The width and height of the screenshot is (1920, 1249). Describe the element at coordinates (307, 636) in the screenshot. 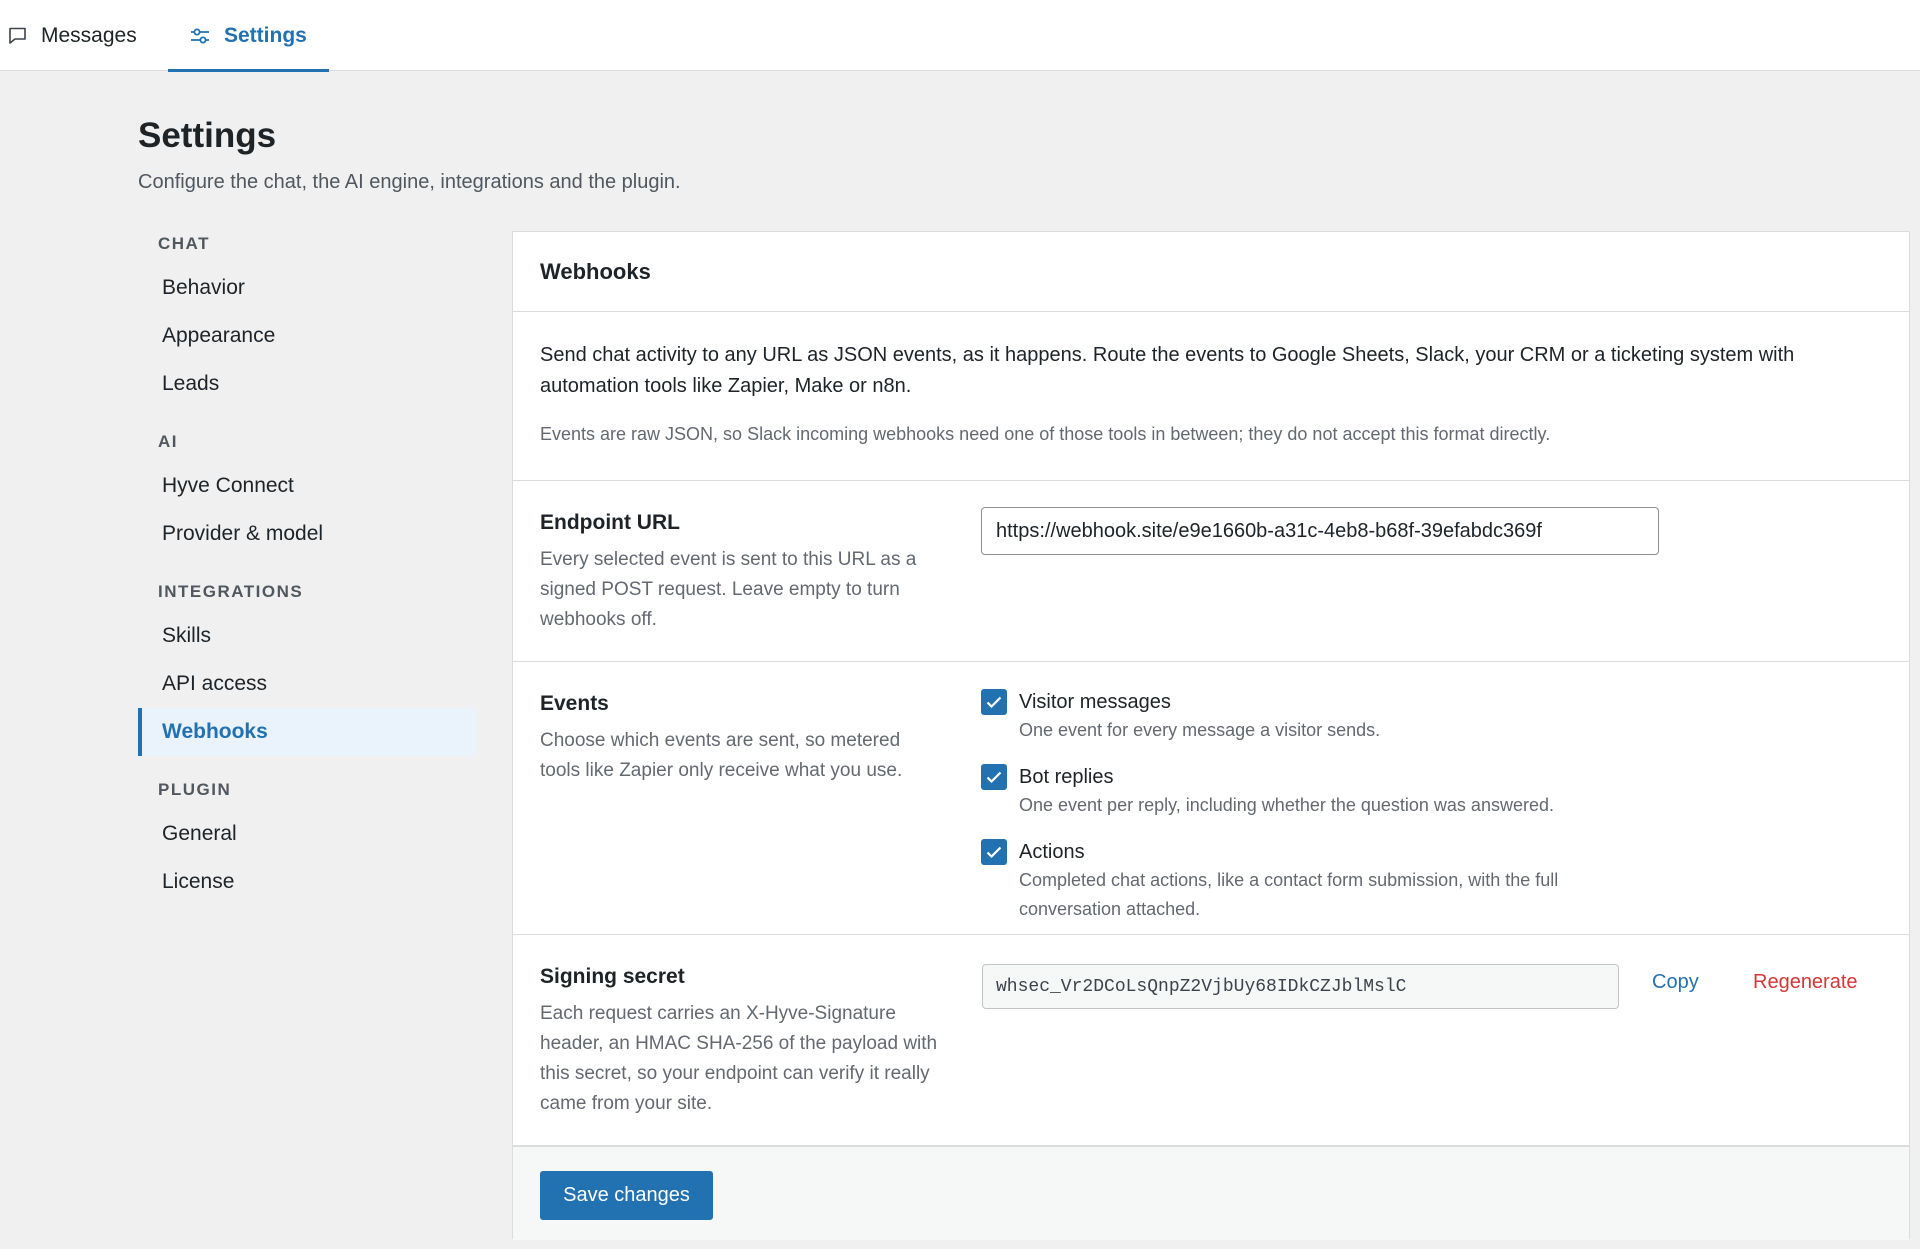

I see `sidebar-item-skills: Skills` at that location.